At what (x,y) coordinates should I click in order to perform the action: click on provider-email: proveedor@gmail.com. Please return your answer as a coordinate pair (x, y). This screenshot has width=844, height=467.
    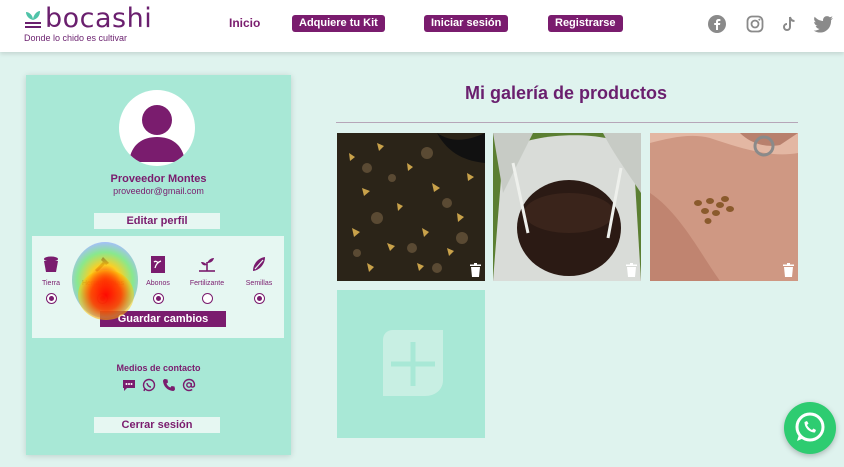
    Looking at the image, I should click on (158, 191).